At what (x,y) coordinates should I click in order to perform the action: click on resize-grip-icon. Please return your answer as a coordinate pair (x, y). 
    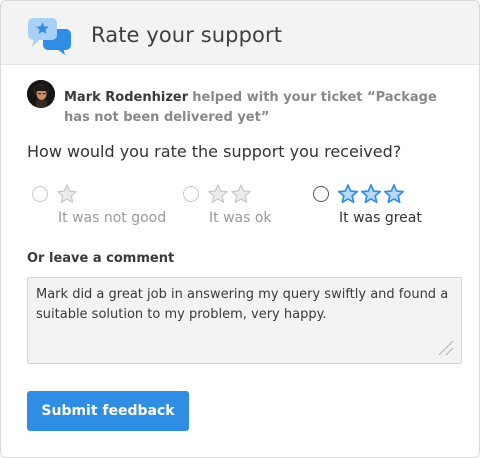
    Looking at the image, I should click on (445, 347).